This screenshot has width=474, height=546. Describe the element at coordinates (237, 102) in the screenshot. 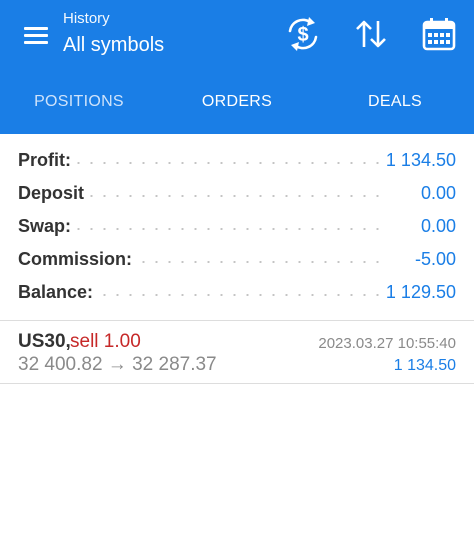

I see `tab-orders: ORDERS` at that location.